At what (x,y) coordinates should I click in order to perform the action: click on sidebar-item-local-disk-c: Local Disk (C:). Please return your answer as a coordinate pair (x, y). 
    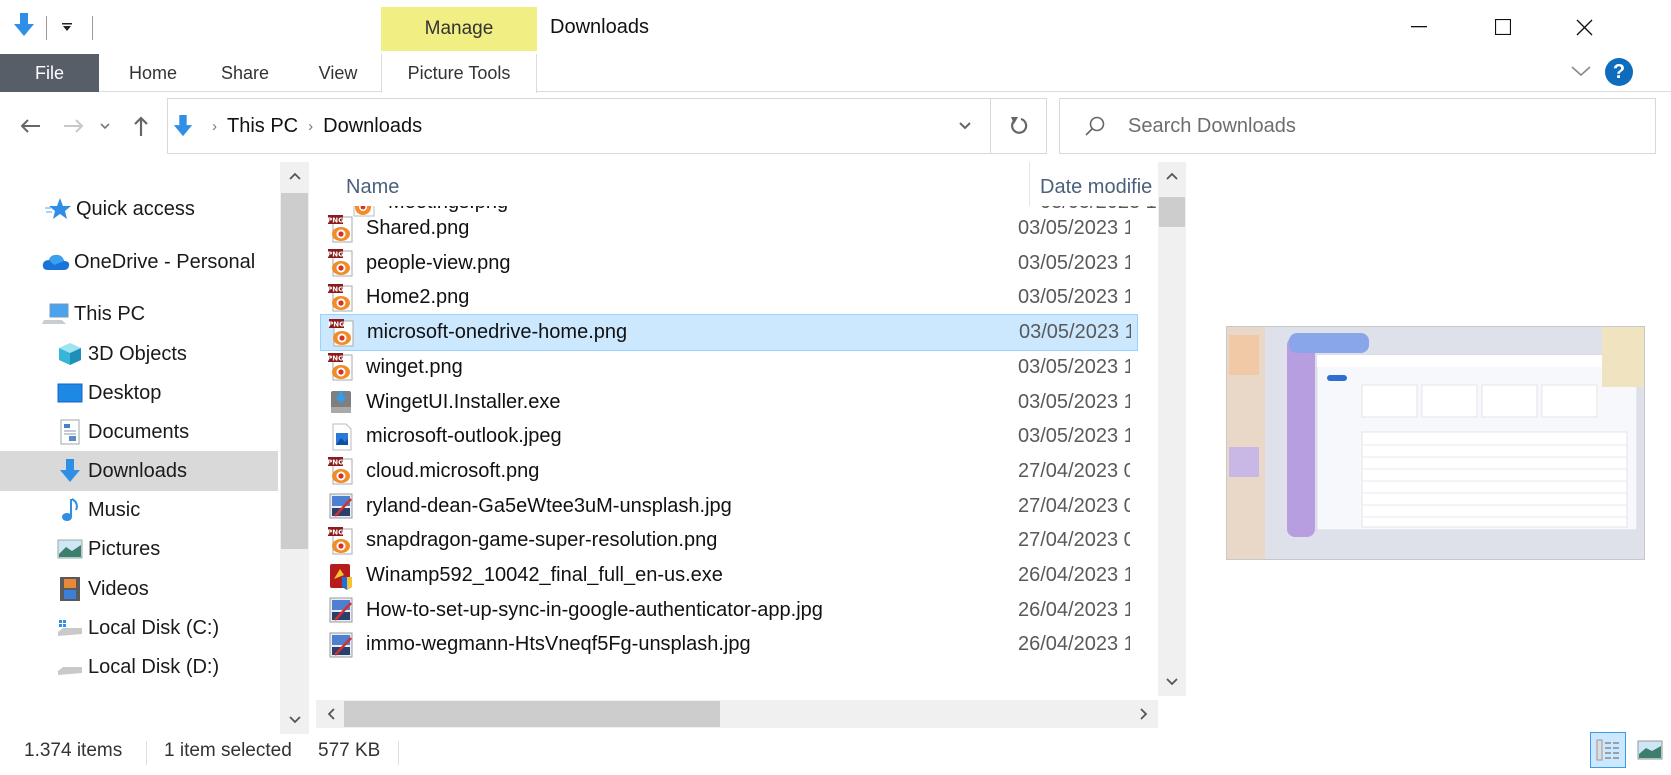
    Looking at the image, I should click on (139, 628).